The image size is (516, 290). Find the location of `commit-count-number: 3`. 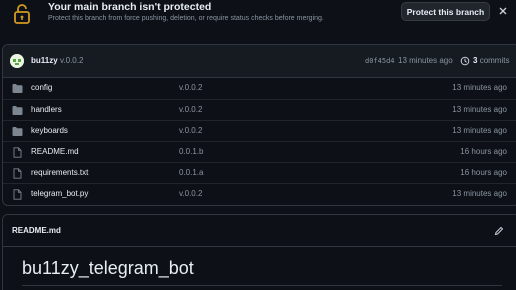

commit-count-number: 3 is located at coordinates (475, 60).